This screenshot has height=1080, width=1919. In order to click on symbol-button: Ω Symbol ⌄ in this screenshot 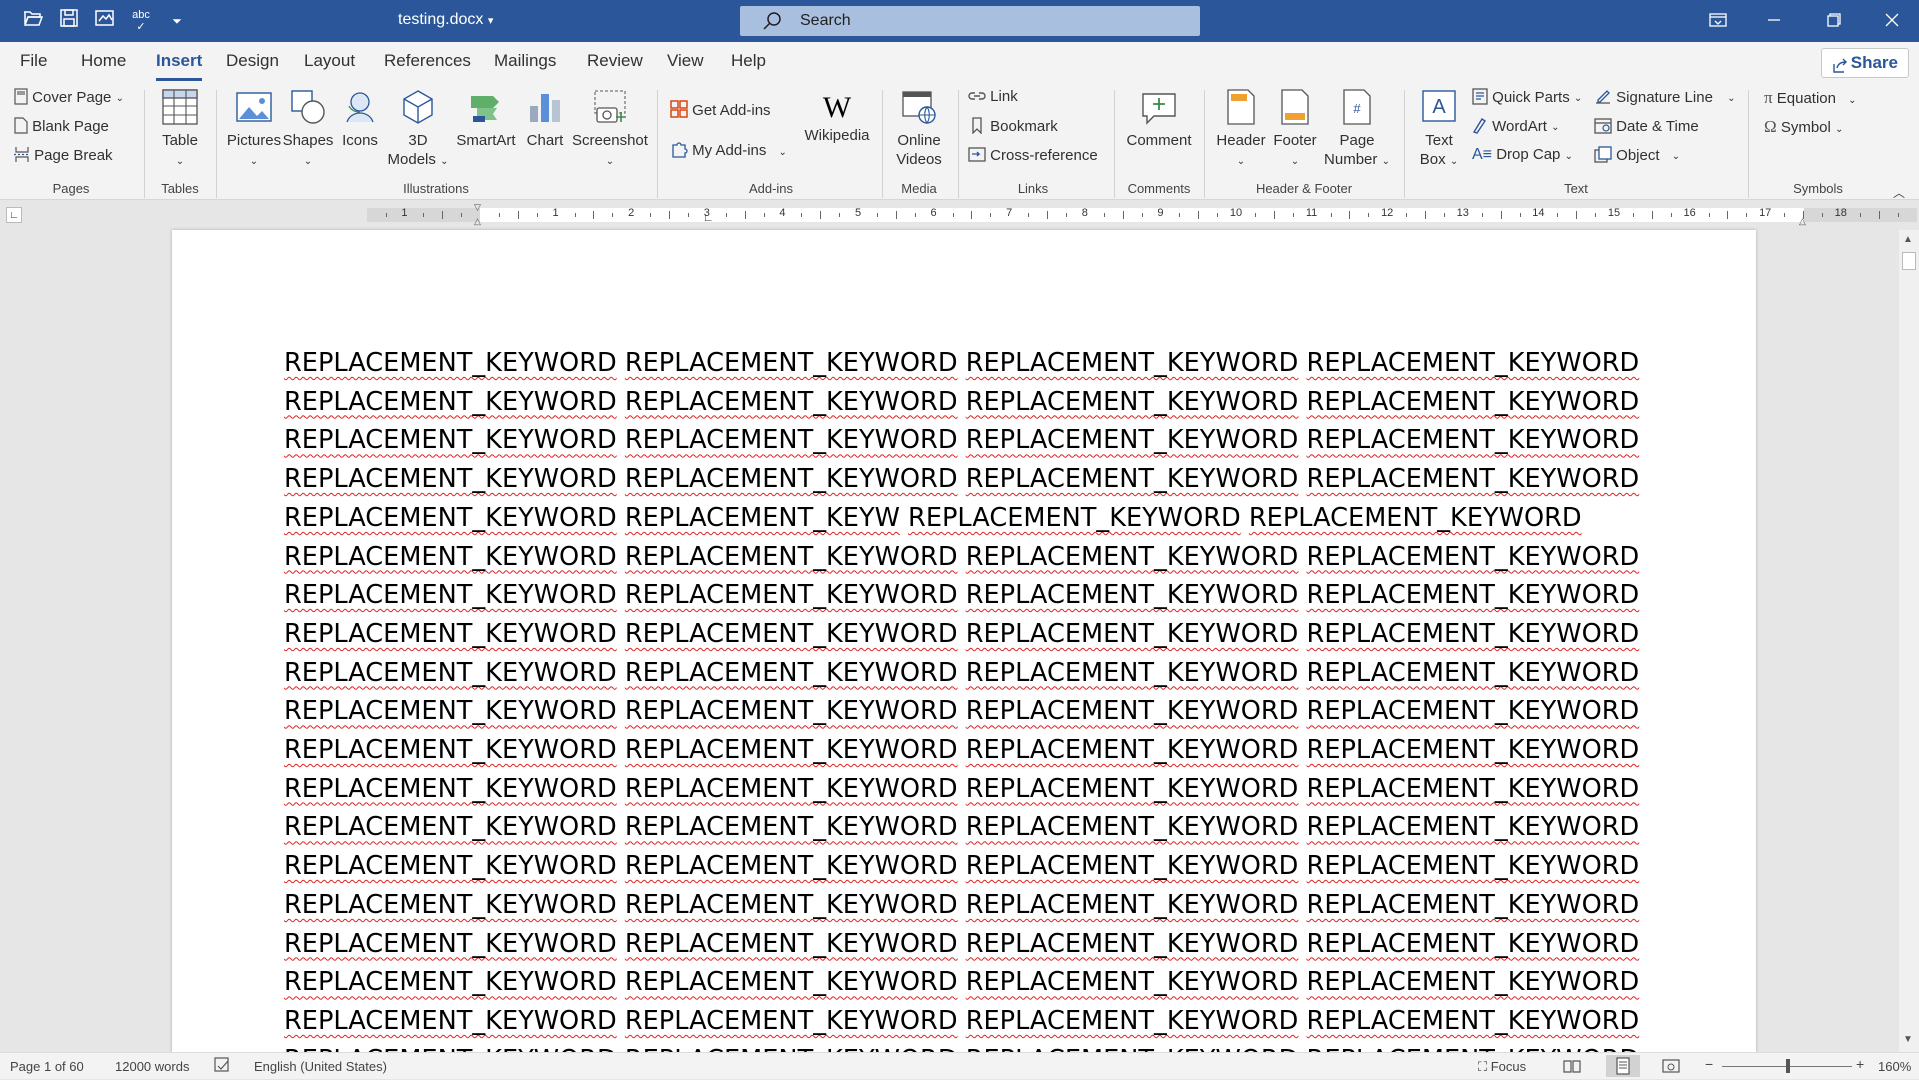, I will do `click(1803, 127)`.